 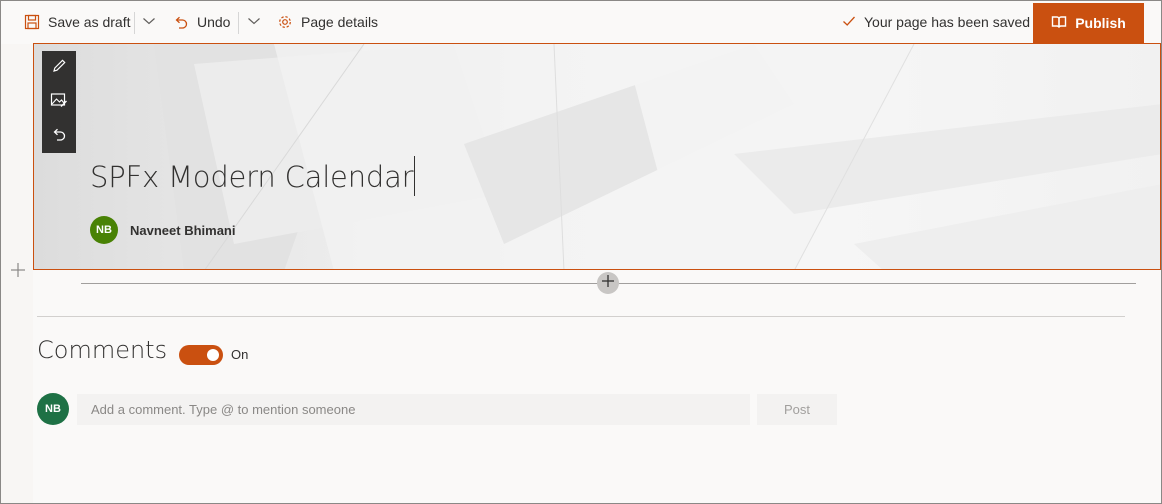 I want to click on checkmark-icon, so click(x=849, y=22).